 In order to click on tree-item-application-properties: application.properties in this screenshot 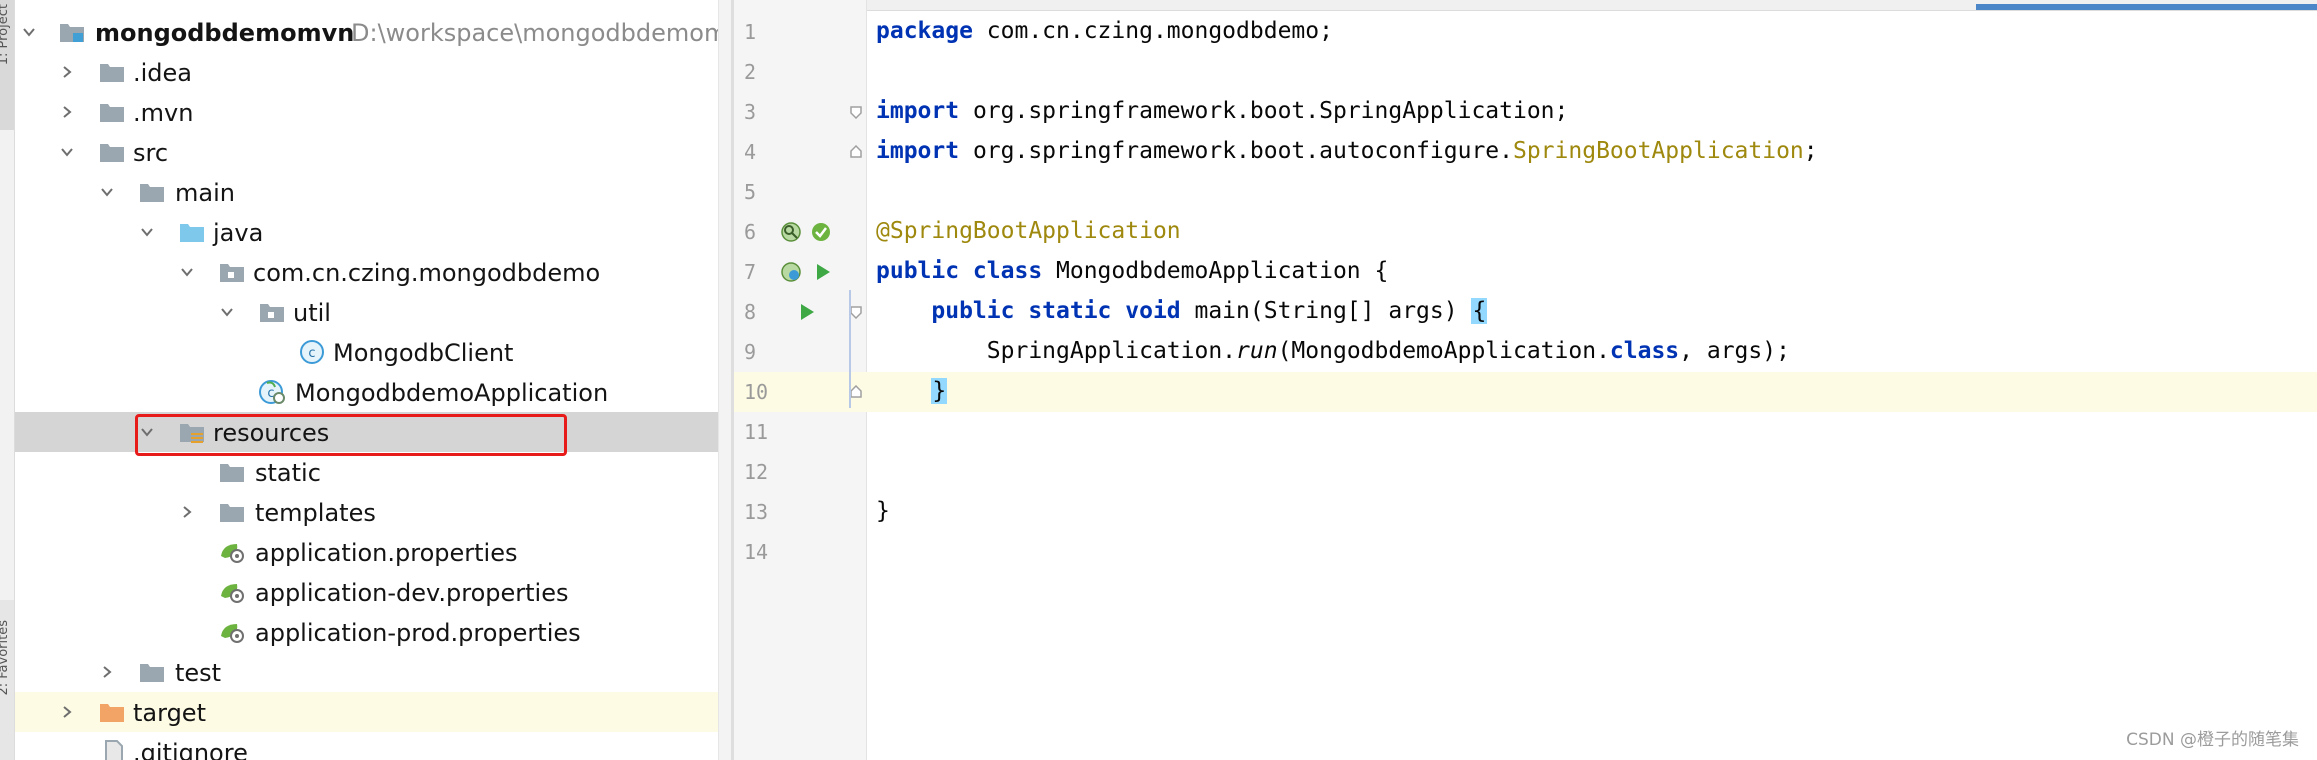, I will do `click(373, 552)`.